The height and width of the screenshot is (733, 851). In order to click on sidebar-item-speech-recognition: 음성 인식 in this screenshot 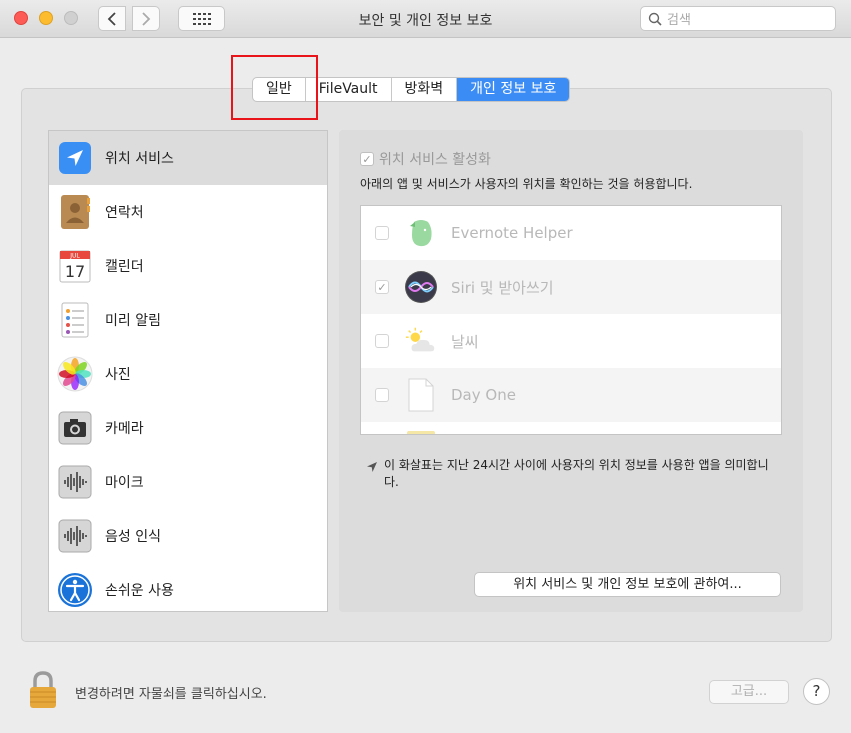, I will do `click(188, 536)`.